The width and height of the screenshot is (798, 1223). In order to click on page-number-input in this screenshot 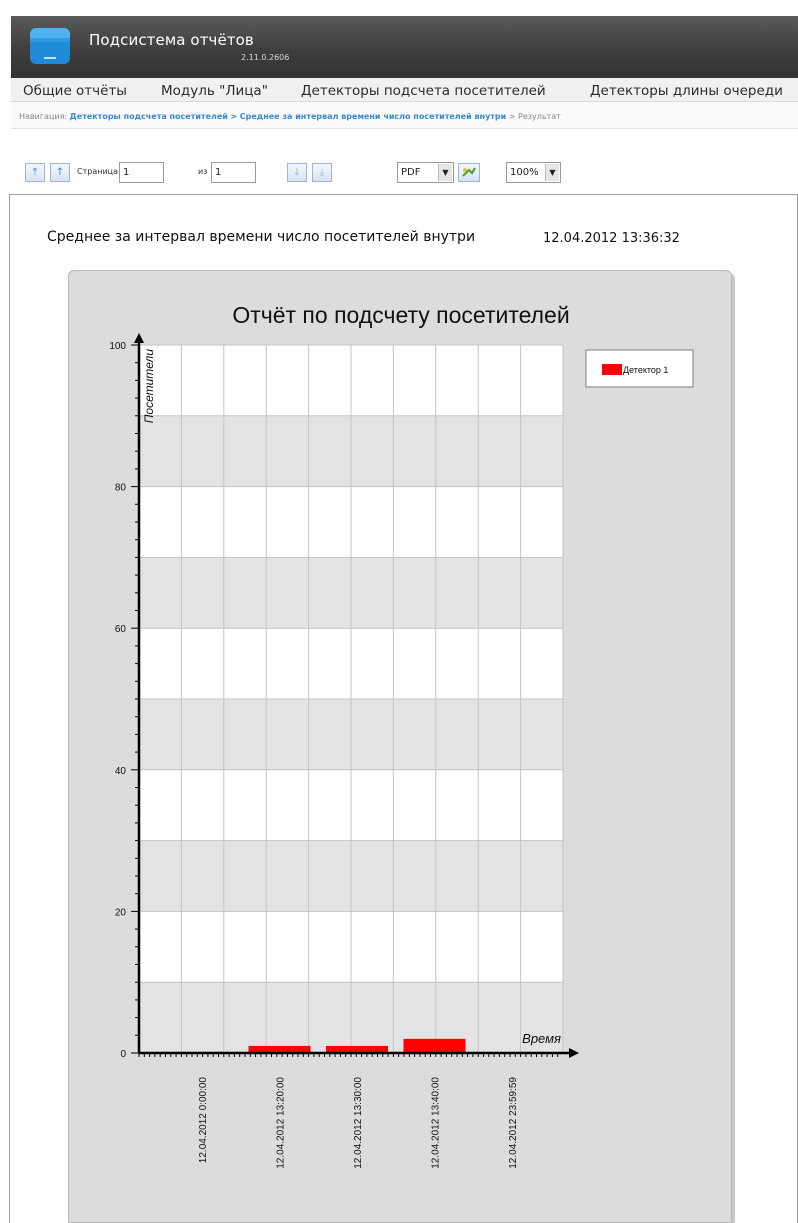, I will do `click(141, 172)`.